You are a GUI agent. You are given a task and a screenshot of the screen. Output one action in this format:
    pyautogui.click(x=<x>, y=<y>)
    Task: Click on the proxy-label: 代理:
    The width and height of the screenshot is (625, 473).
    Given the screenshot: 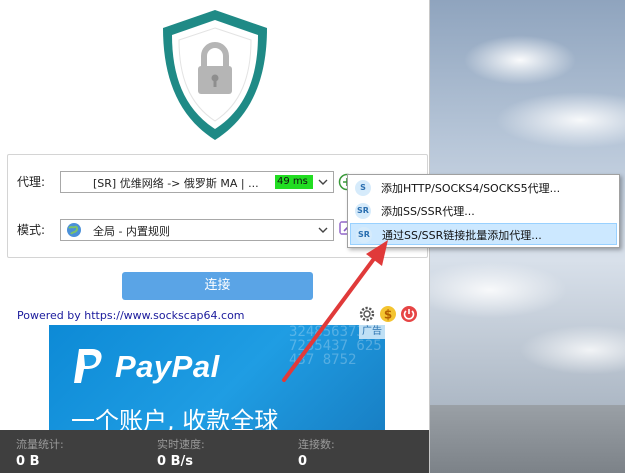 What is the action you would take?
    pyautogui.click(x=31, y=182)
    